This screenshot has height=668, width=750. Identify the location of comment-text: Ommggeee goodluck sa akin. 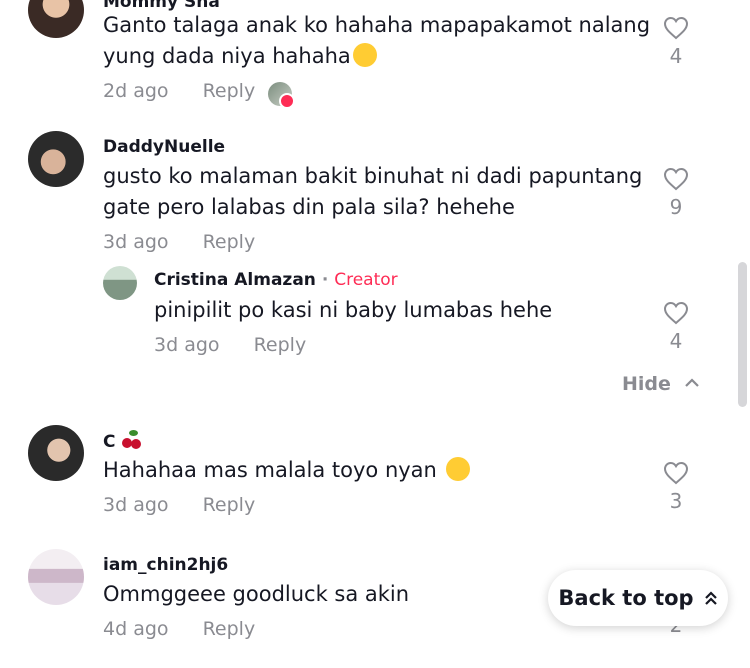
(256, 594).